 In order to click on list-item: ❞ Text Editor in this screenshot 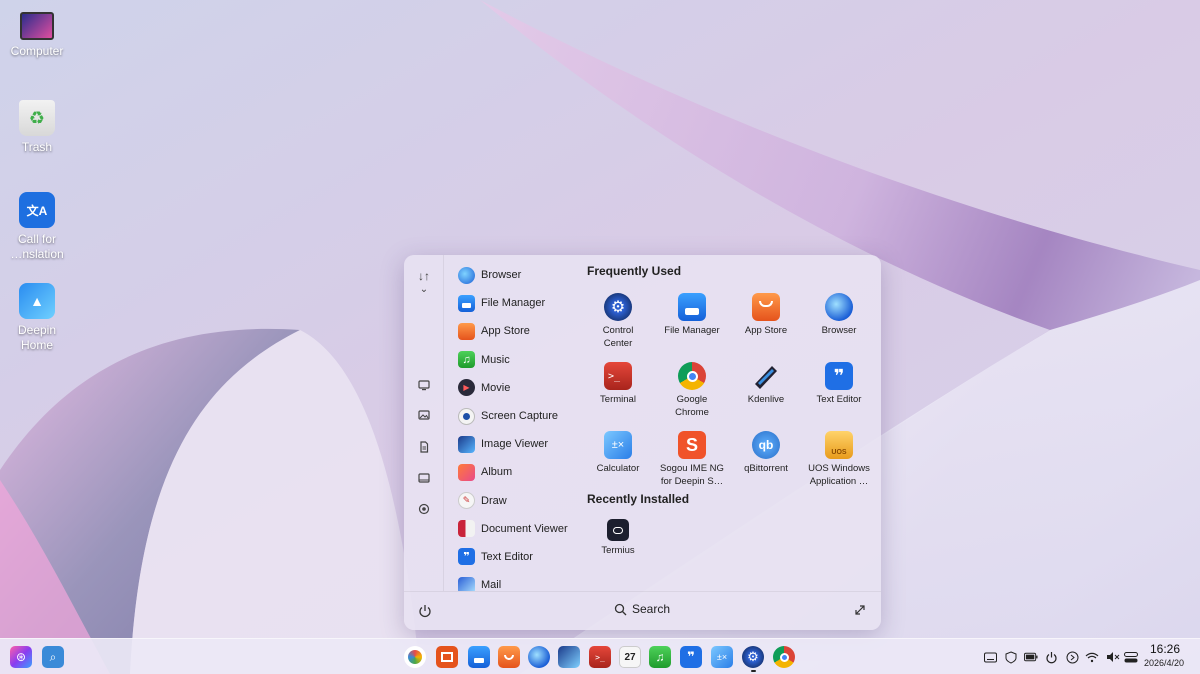, I will do `click(508, 557)`.